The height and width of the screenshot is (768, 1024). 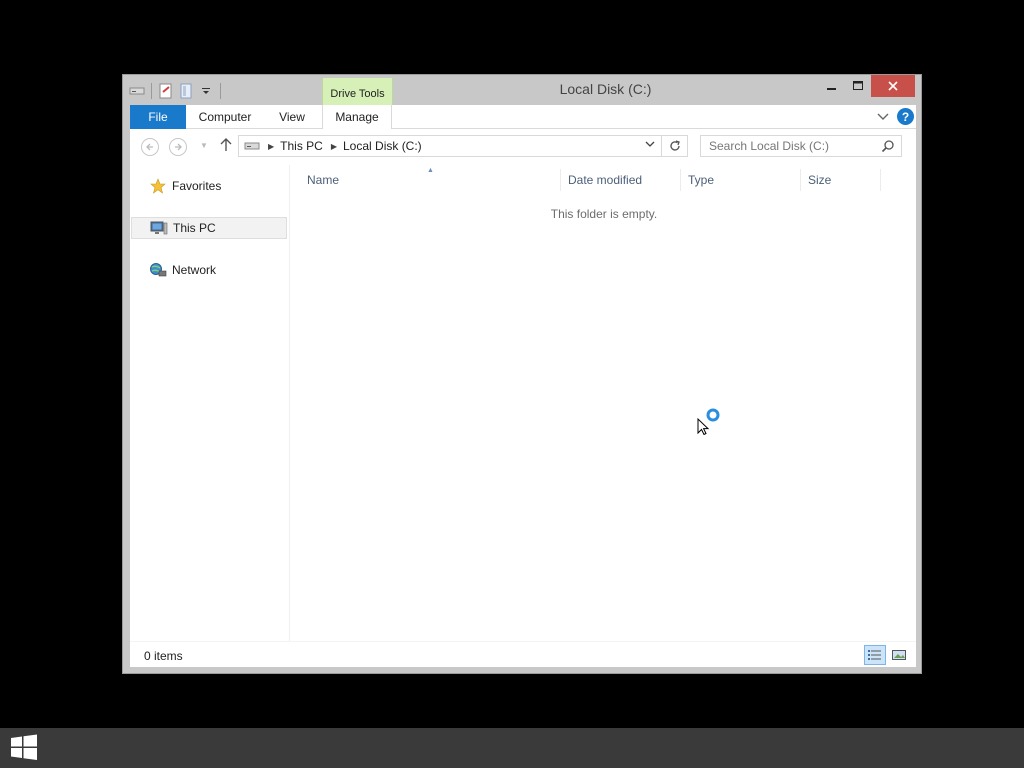 I want to click on column-header-size: Size, so click(x=819, y=180).